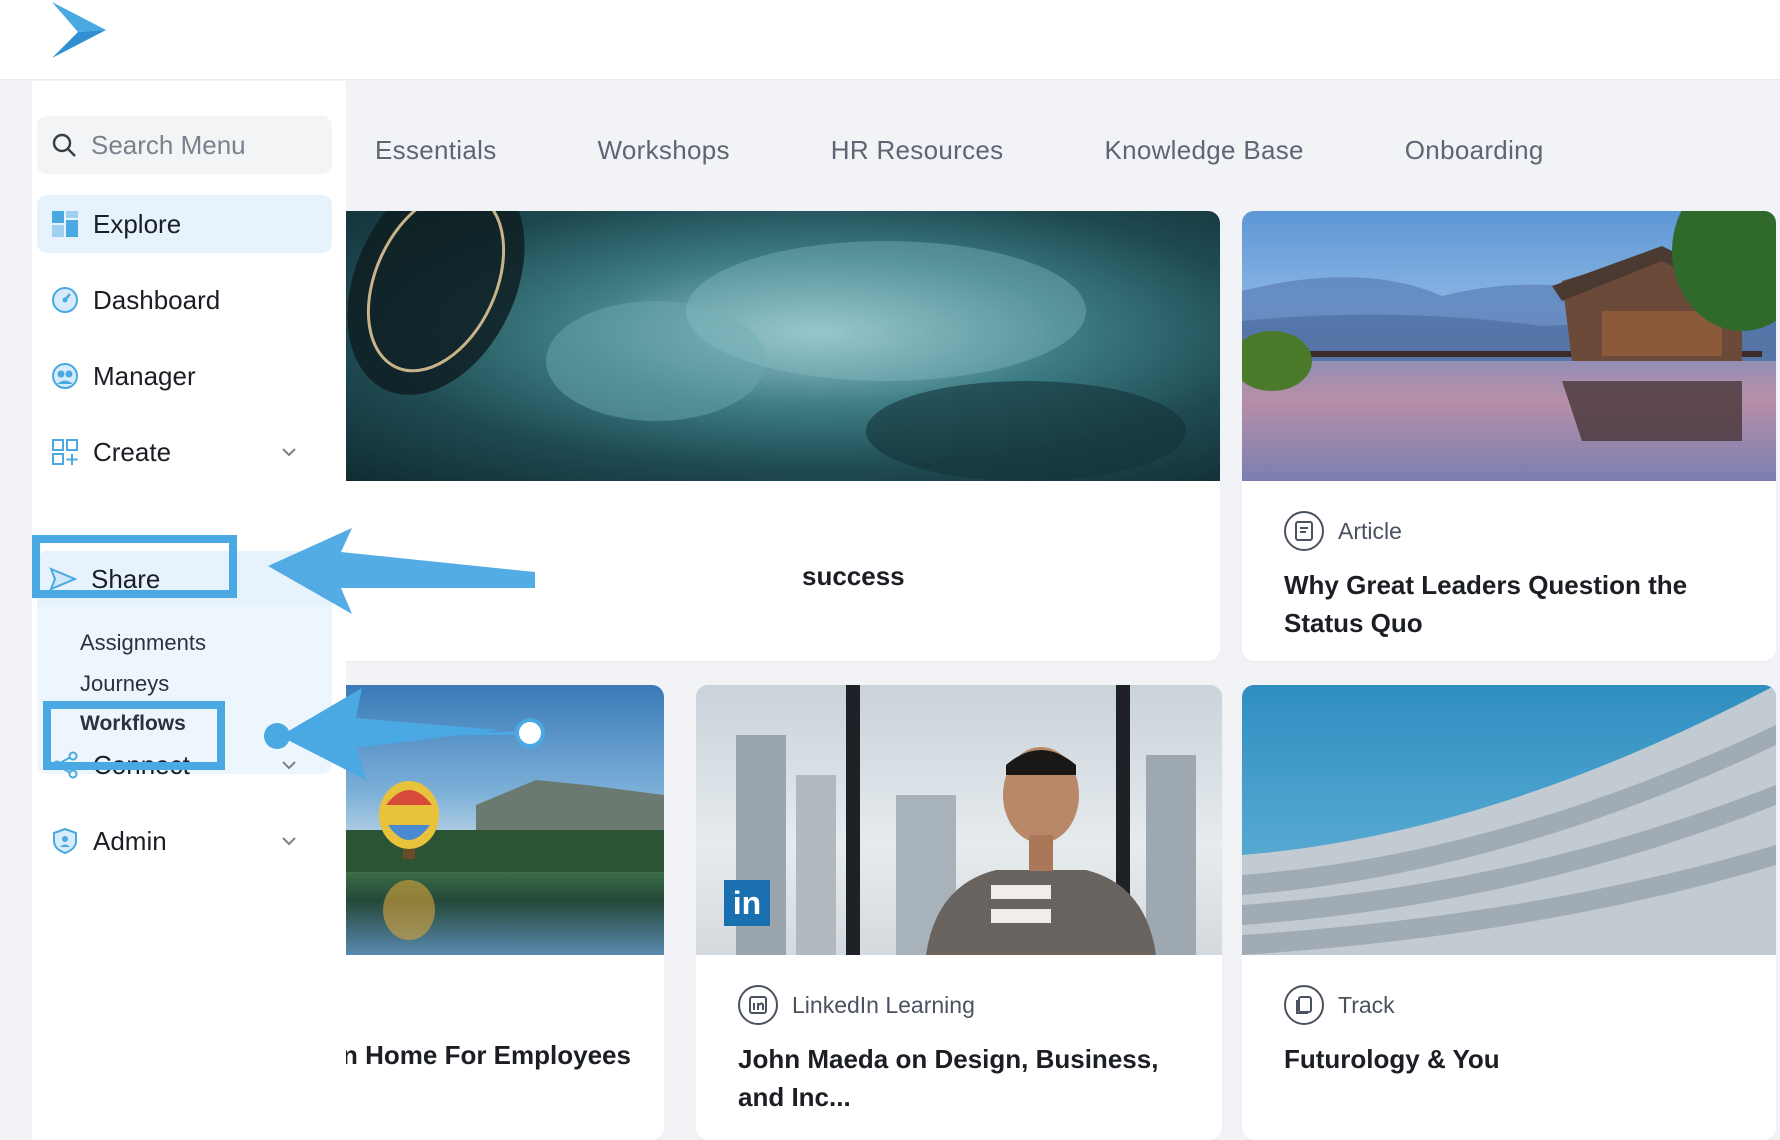  What do you see at coordinates (184, 224) in the screenshot?
I see `sidebar-item-explore: Explore` at bounding box center [184, 224].